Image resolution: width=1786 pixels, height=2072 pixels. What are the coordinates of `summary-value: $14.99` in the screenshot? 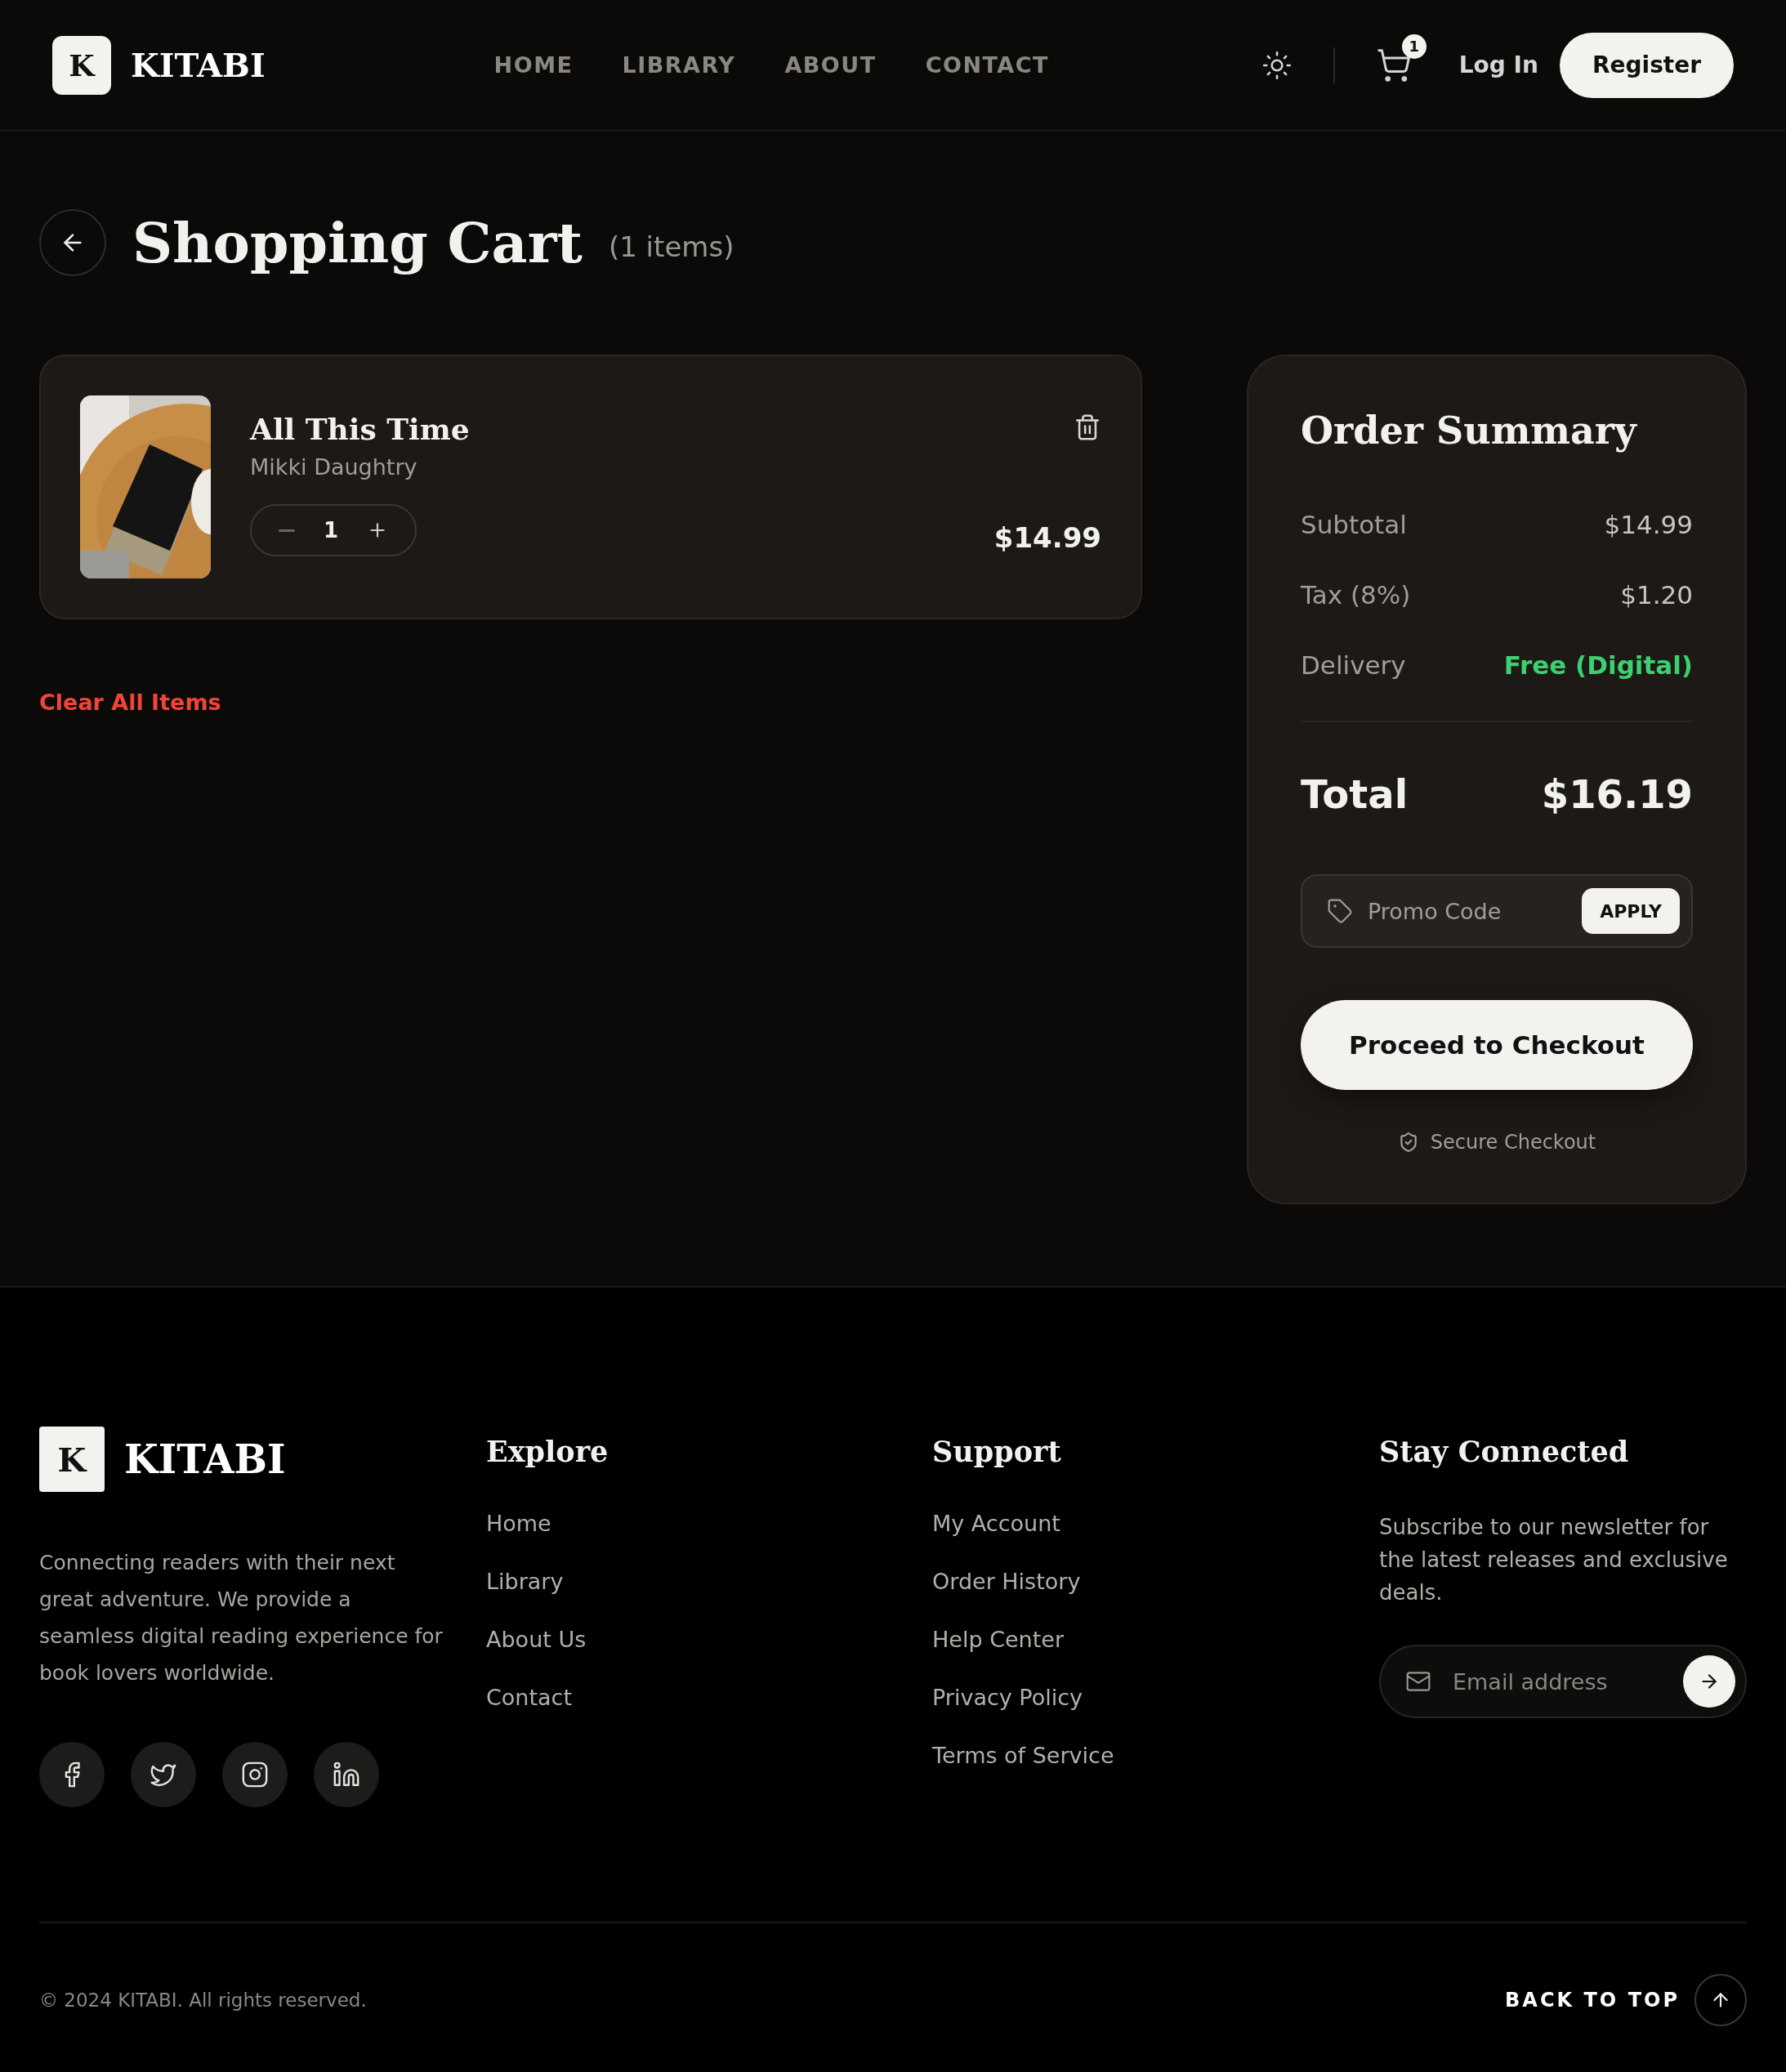 It's located at (1648, 524).